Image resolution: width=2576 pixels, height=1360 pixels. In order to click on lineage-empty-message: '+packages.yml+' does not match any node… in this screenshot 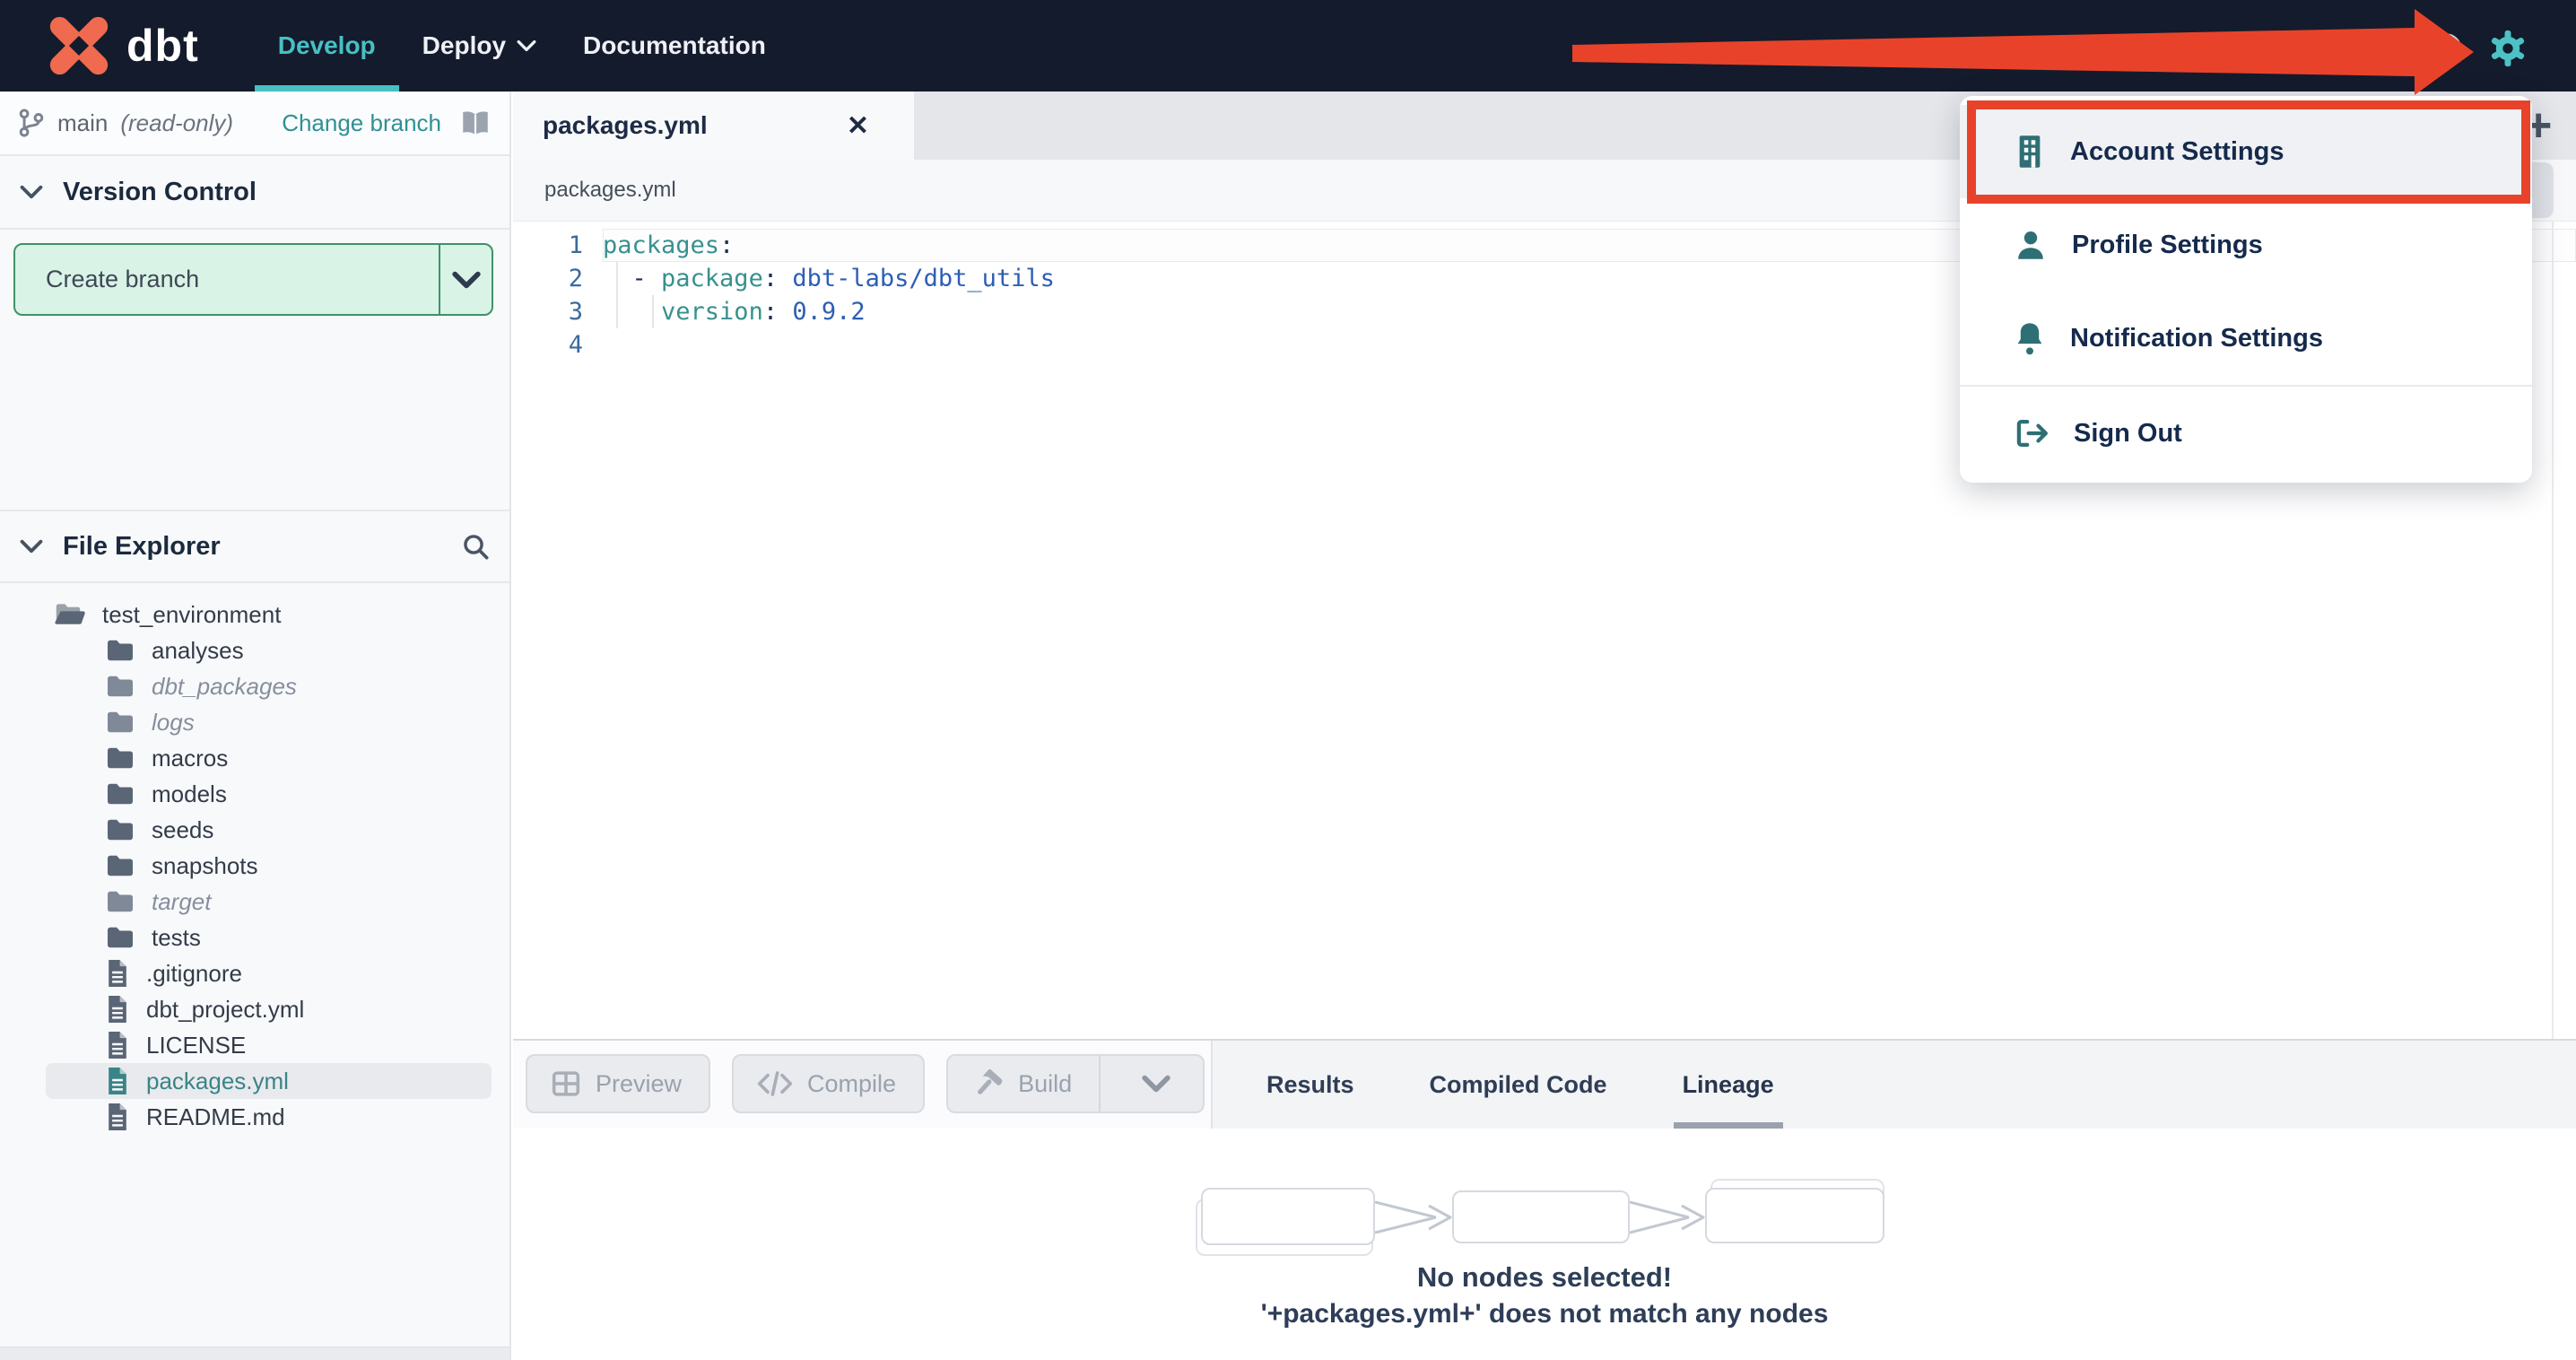, I will do `click(1544, 1314)`.